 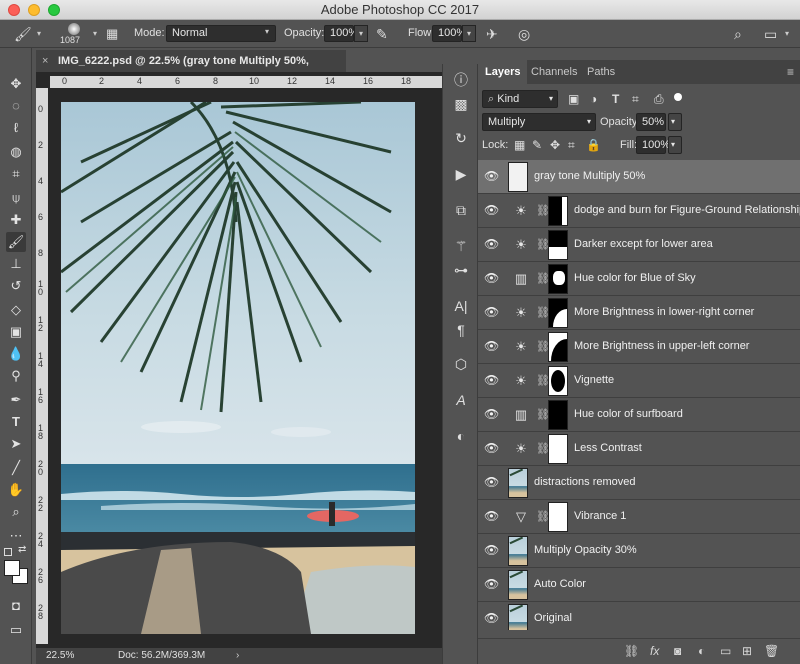 I want to click on brush-picker-dropdown: ▾, so click(x=95, y=34).